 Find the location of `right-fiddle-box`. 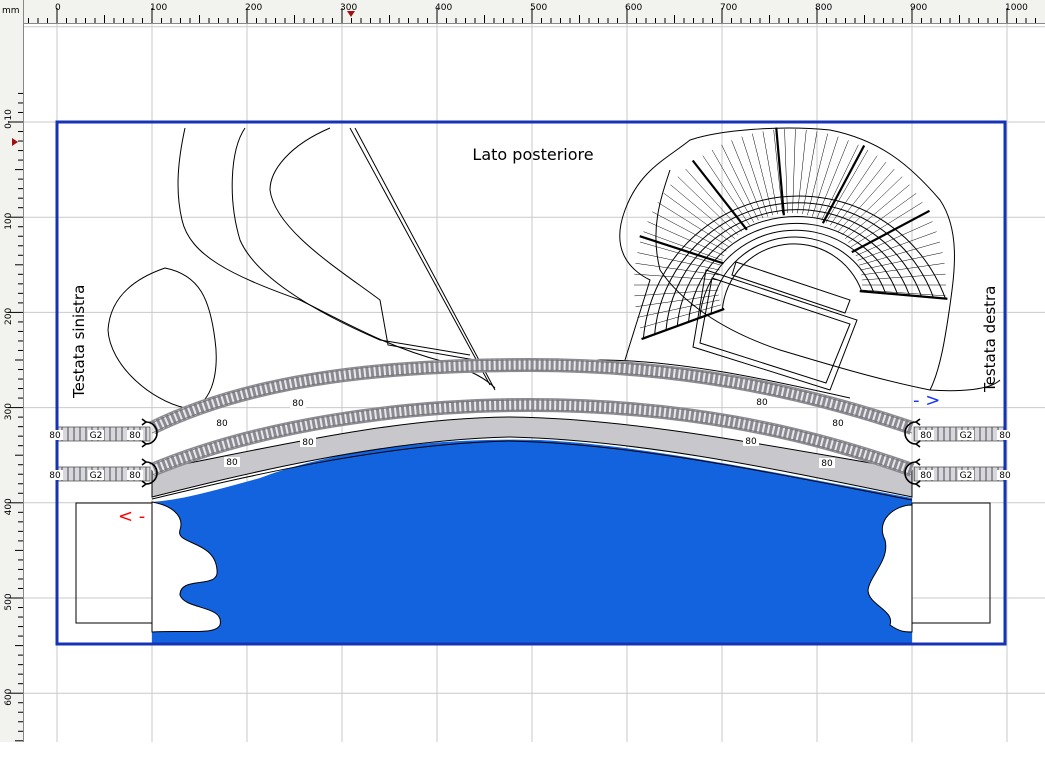

right-fiddle-box is located at coordinates (951, 563).